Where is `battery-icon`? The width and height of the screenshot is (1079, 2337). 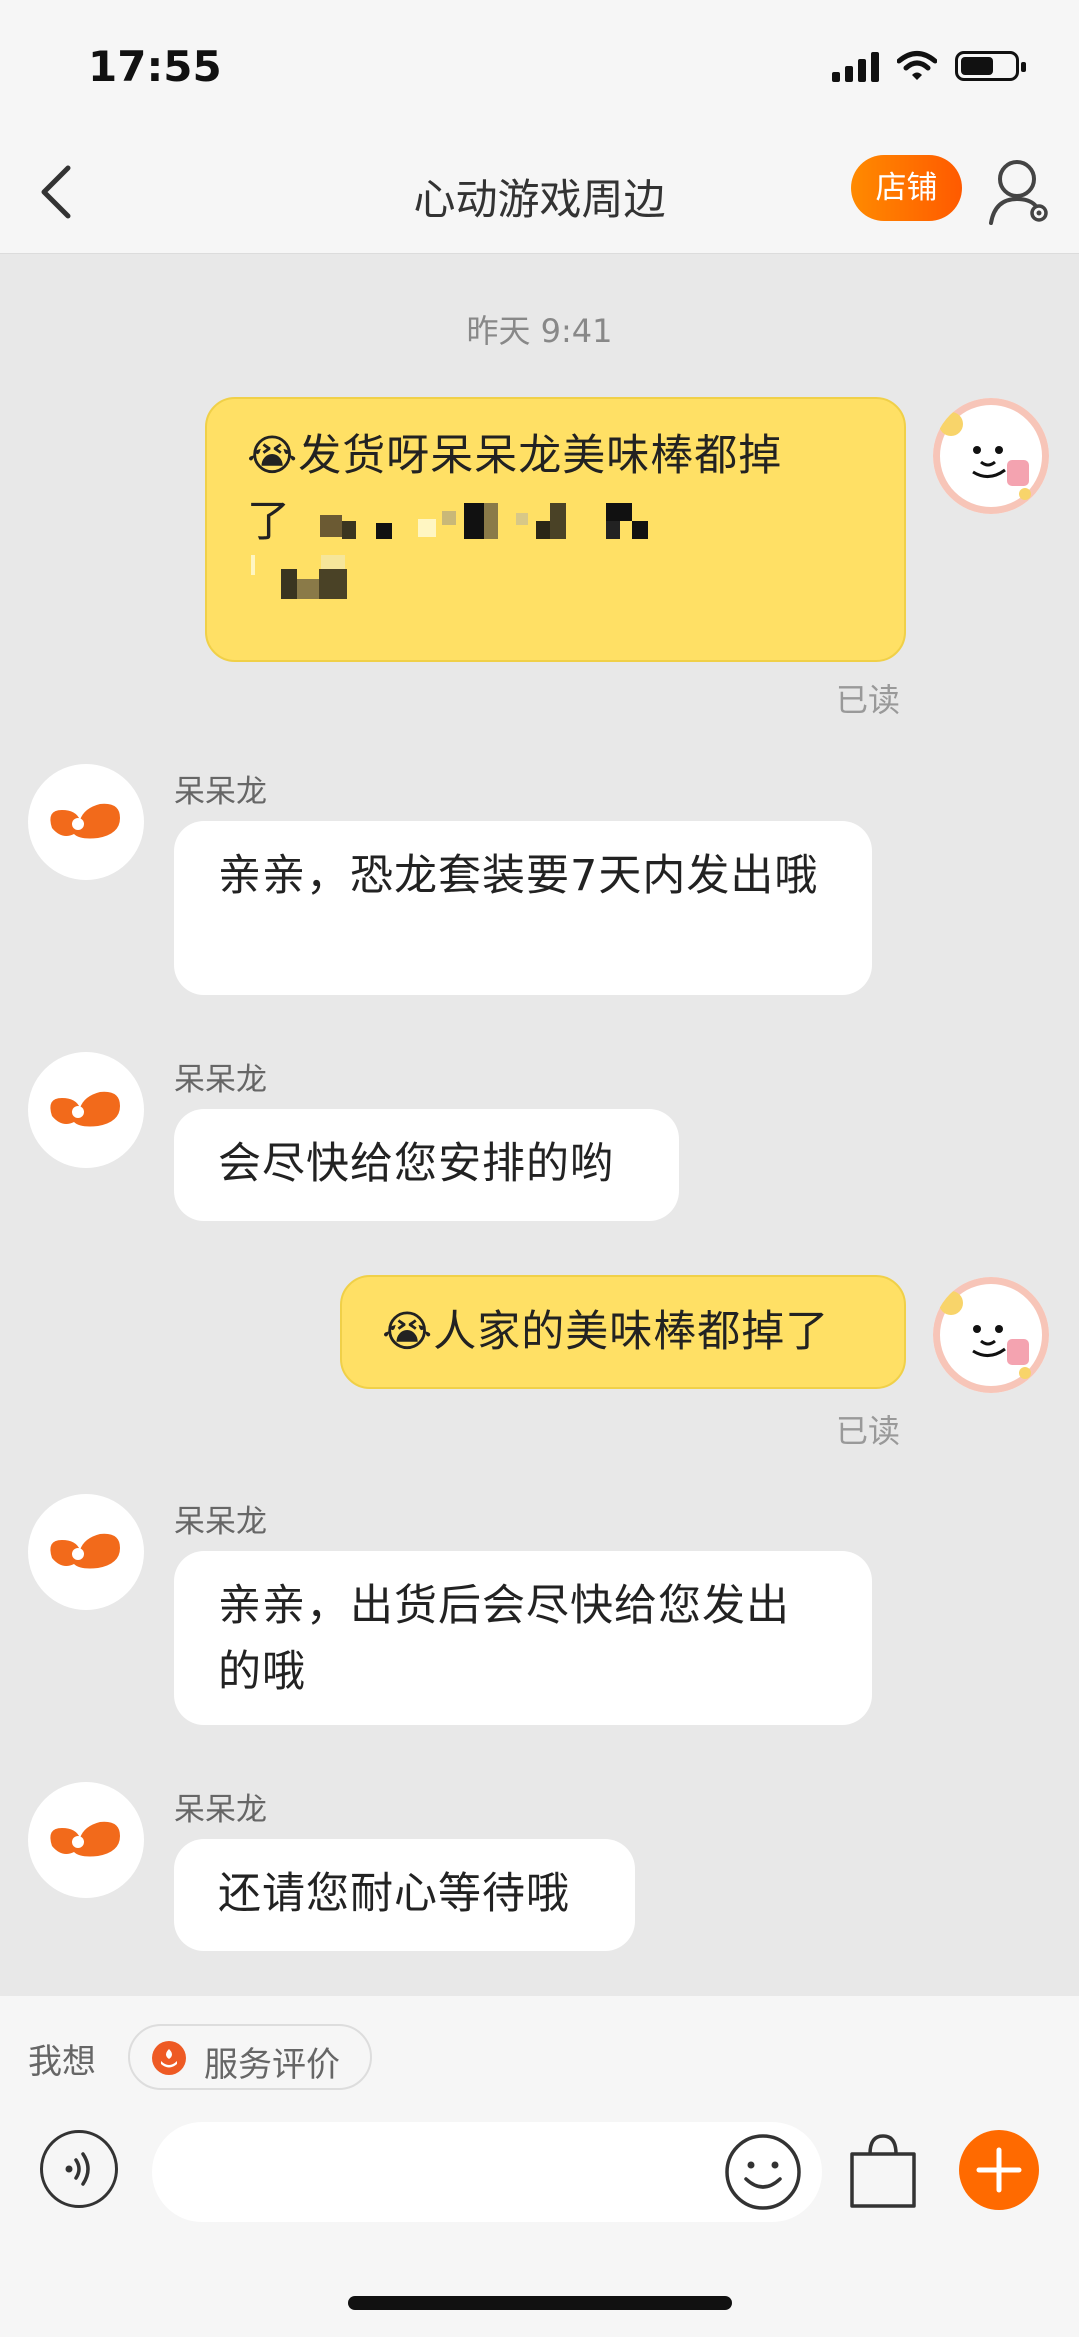
battery-icon is located at coordinates (990, 66).